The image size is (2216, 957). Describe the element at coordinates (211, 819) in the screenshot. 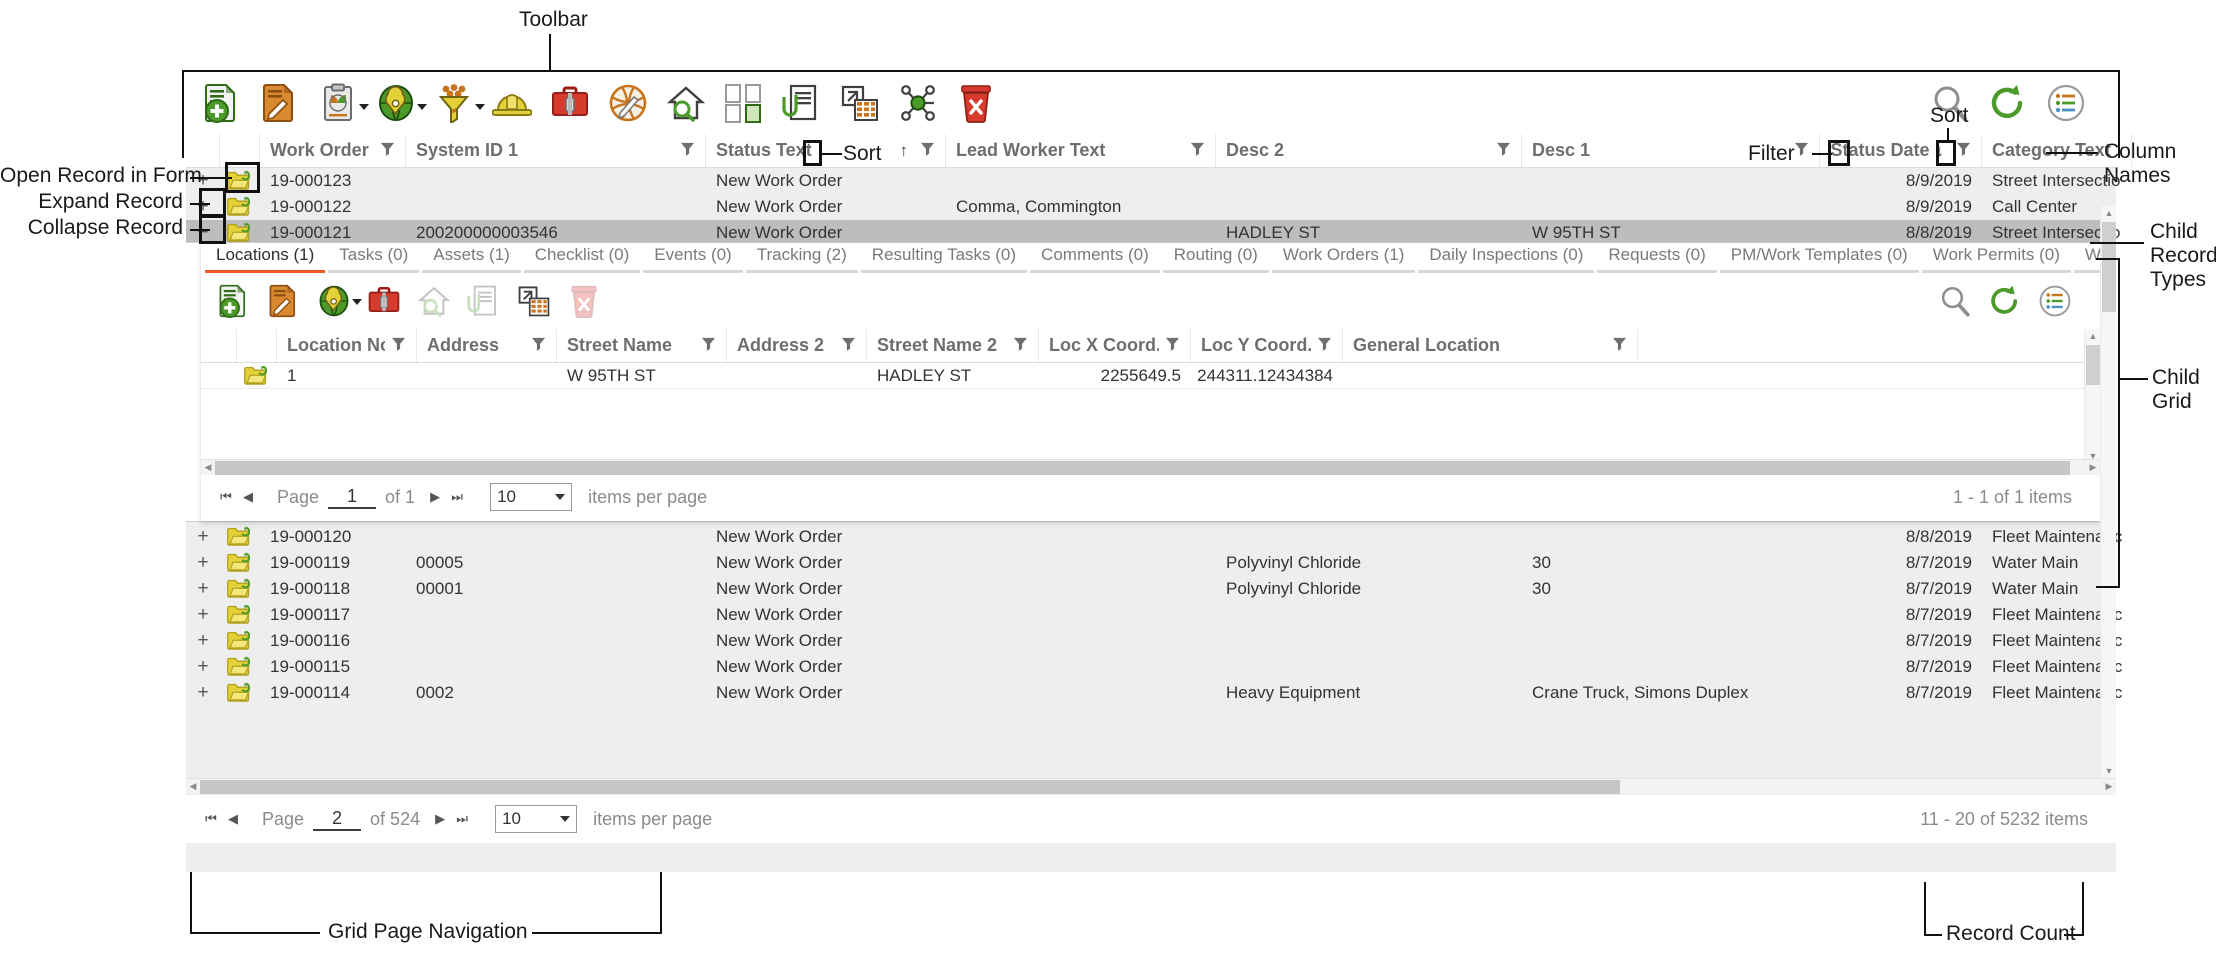

I see `main-first-page-button: ⏮` at that location.